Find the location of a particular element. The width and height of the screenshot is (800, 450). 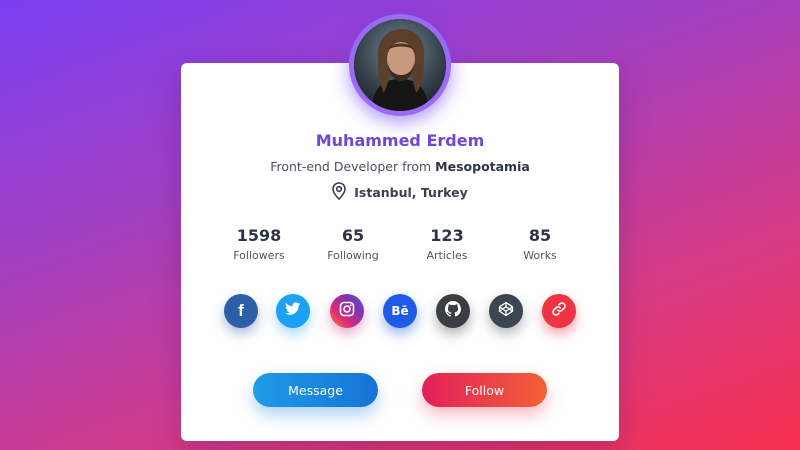

avatar-photo is located at coordinates (400, 65).